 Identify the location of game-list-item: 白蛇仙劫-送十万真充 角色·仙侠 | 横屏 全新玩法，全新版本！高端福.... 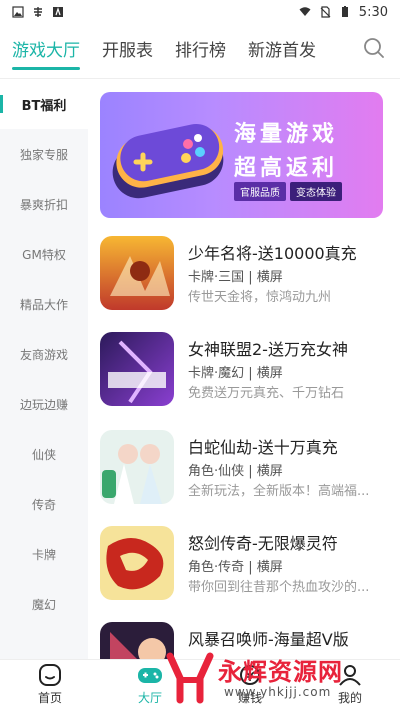
(245, 470).